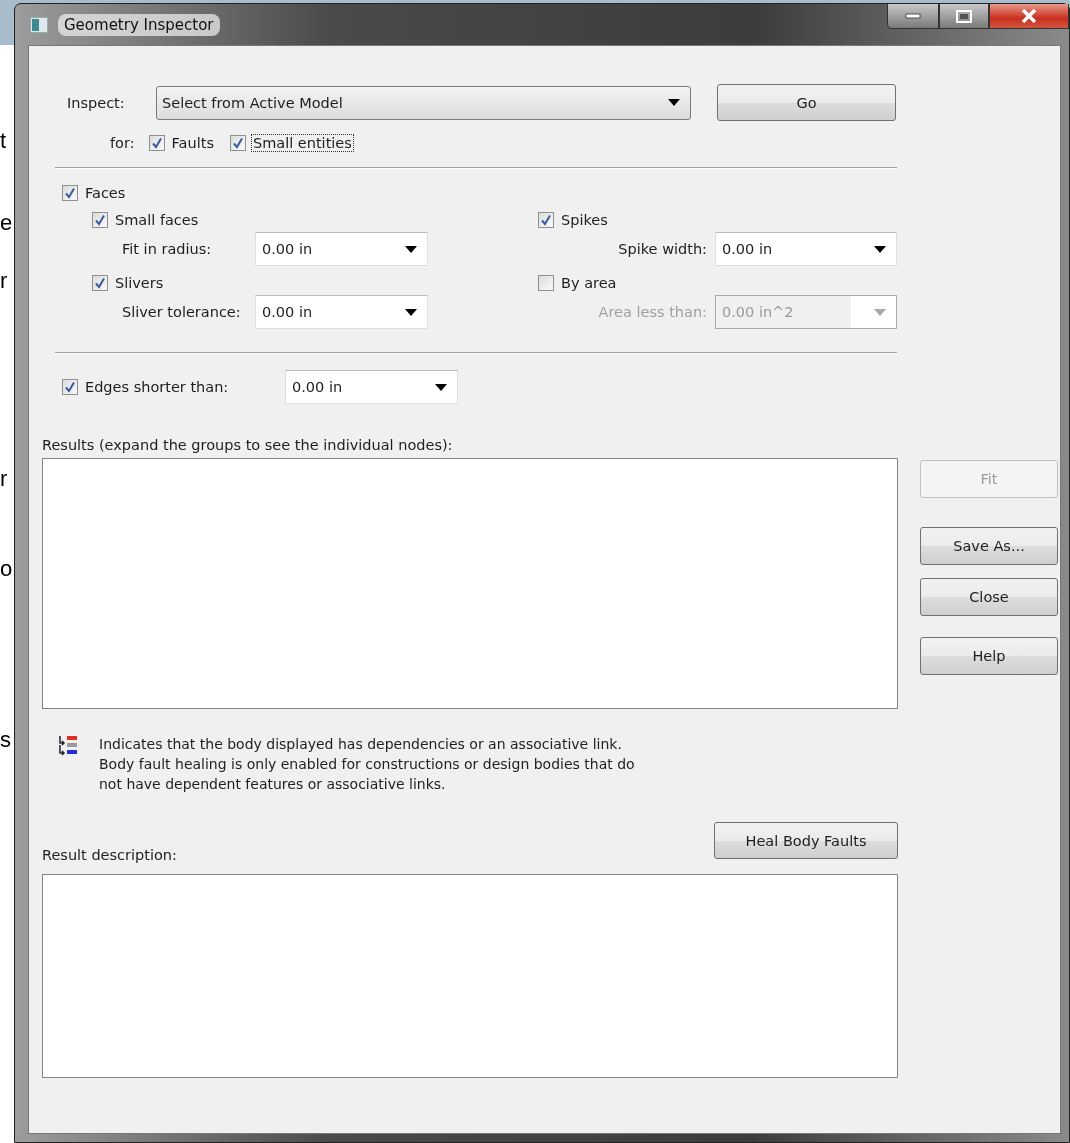 The height and width of the screenshot is (1143, 1070). I want to click on button: Go, so click(806, 102).